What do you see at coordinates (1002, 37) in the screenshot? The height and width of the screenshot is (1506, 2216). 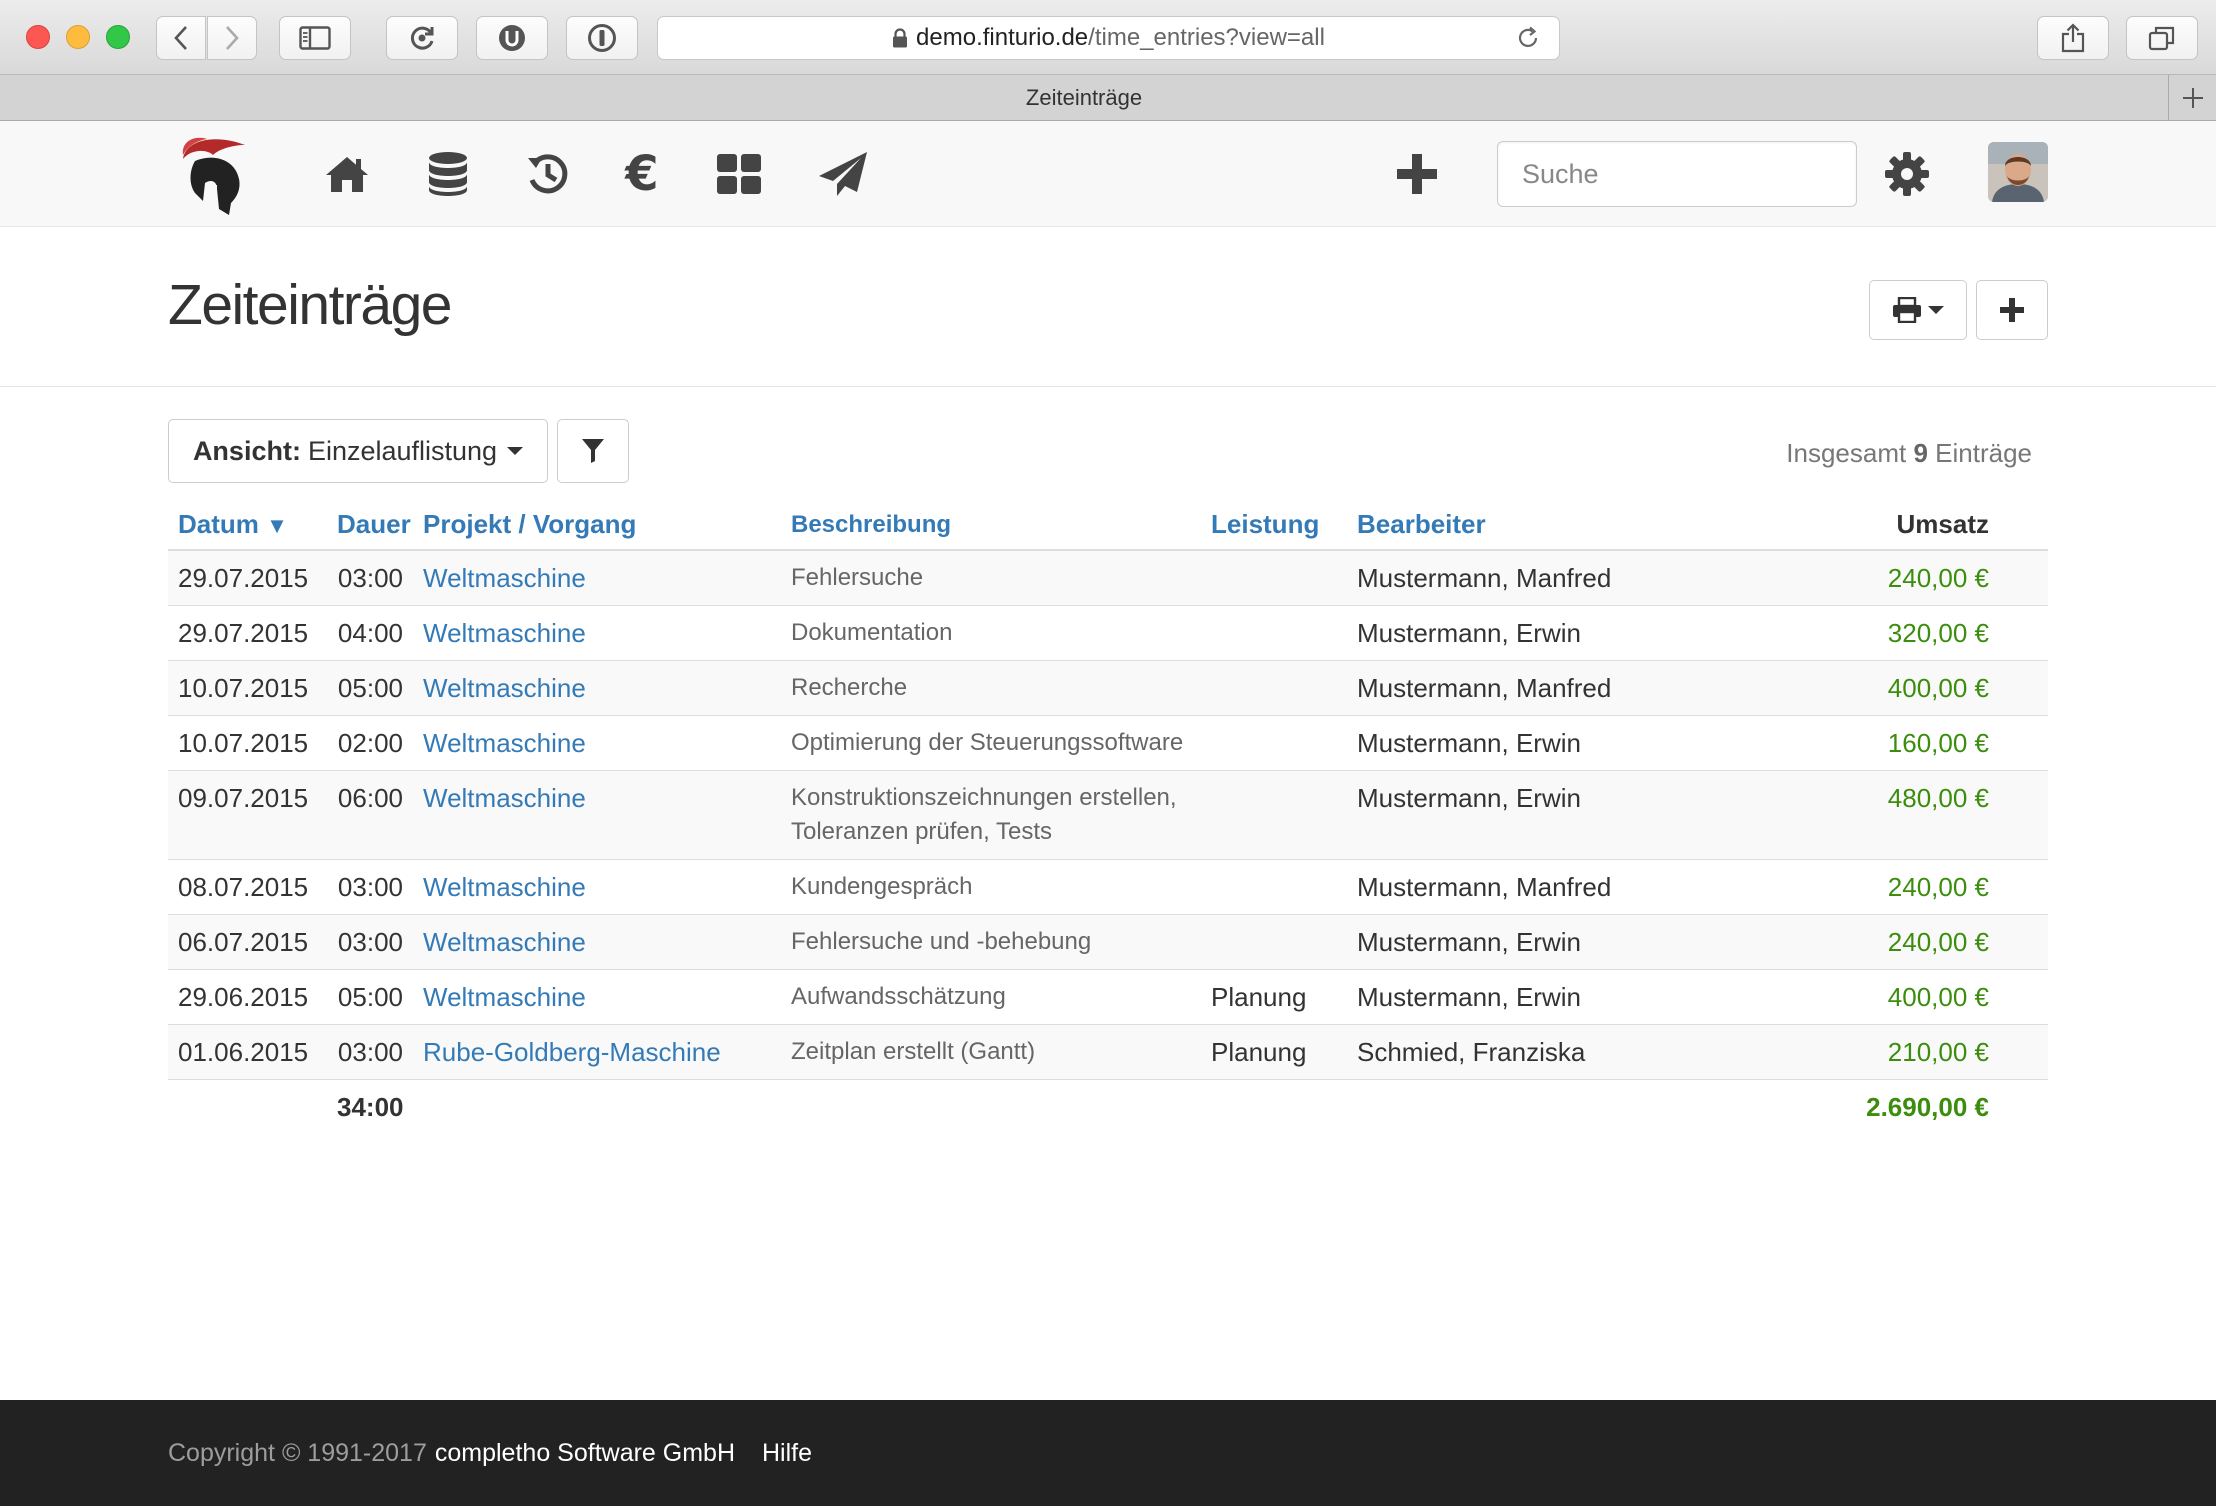 I see `url-host: demo.finturio.de` at bounding box center [1002, 37].